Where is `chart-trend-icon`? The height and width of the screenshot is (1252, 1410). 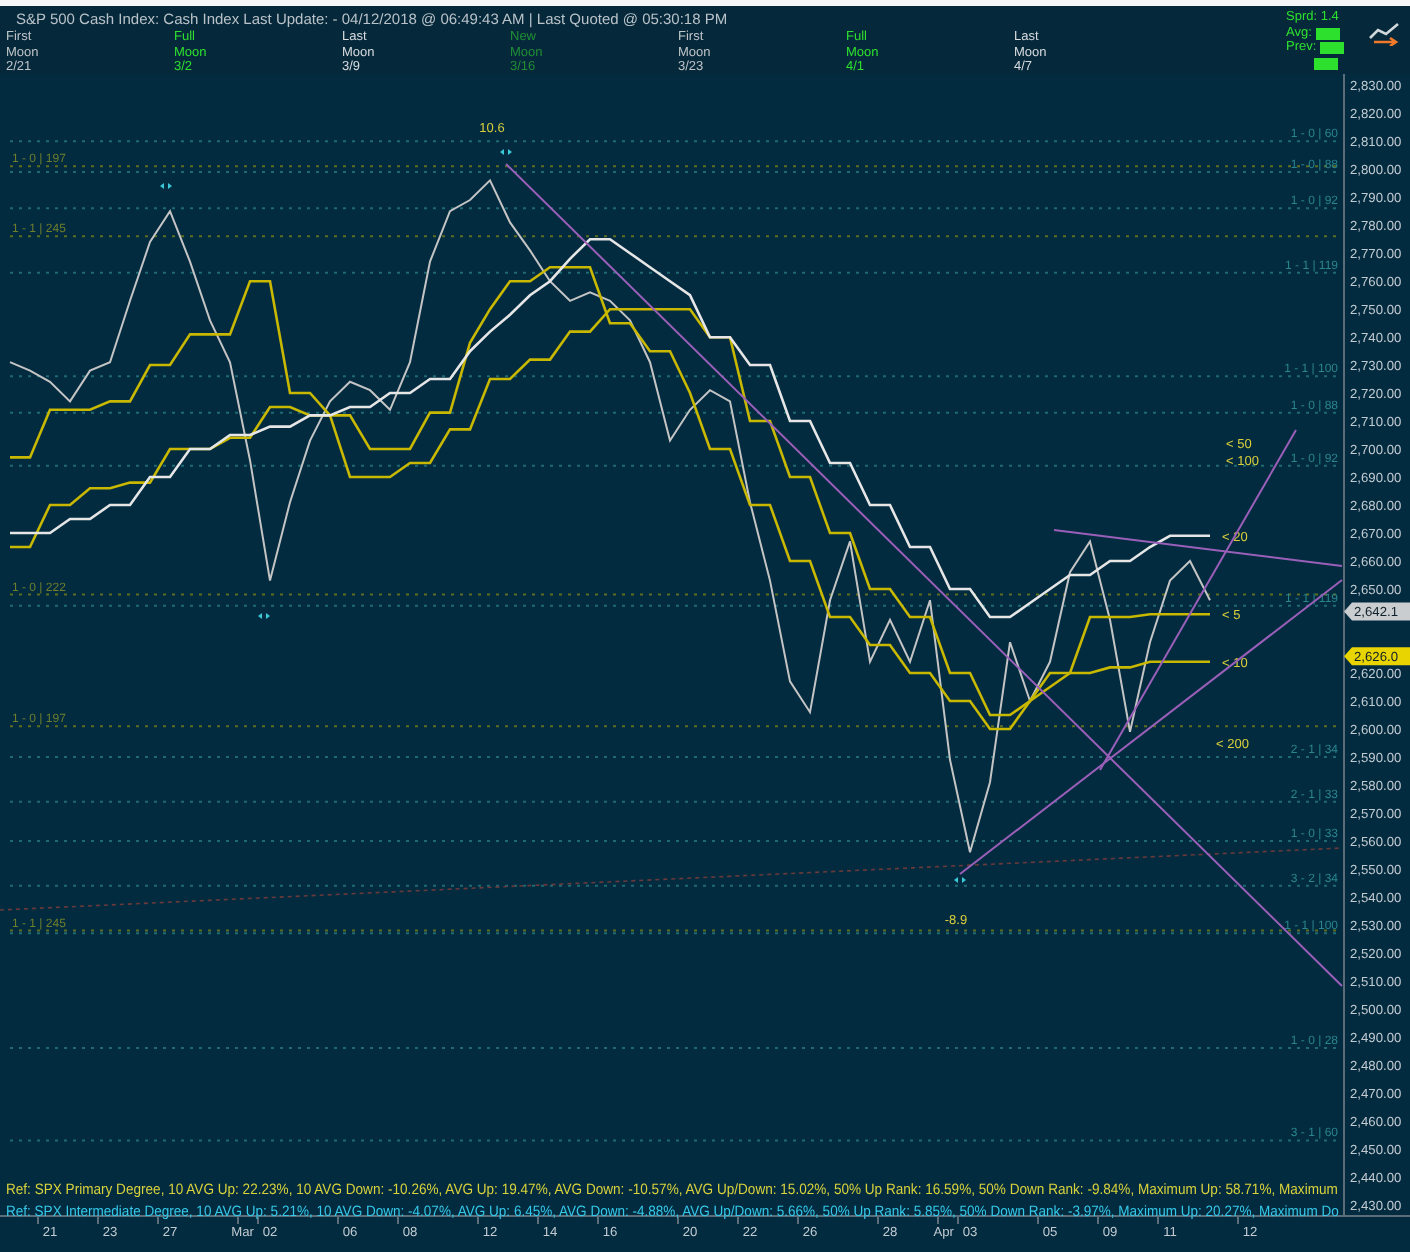
chart-trend-icon is located at coordinates (1384, 34).